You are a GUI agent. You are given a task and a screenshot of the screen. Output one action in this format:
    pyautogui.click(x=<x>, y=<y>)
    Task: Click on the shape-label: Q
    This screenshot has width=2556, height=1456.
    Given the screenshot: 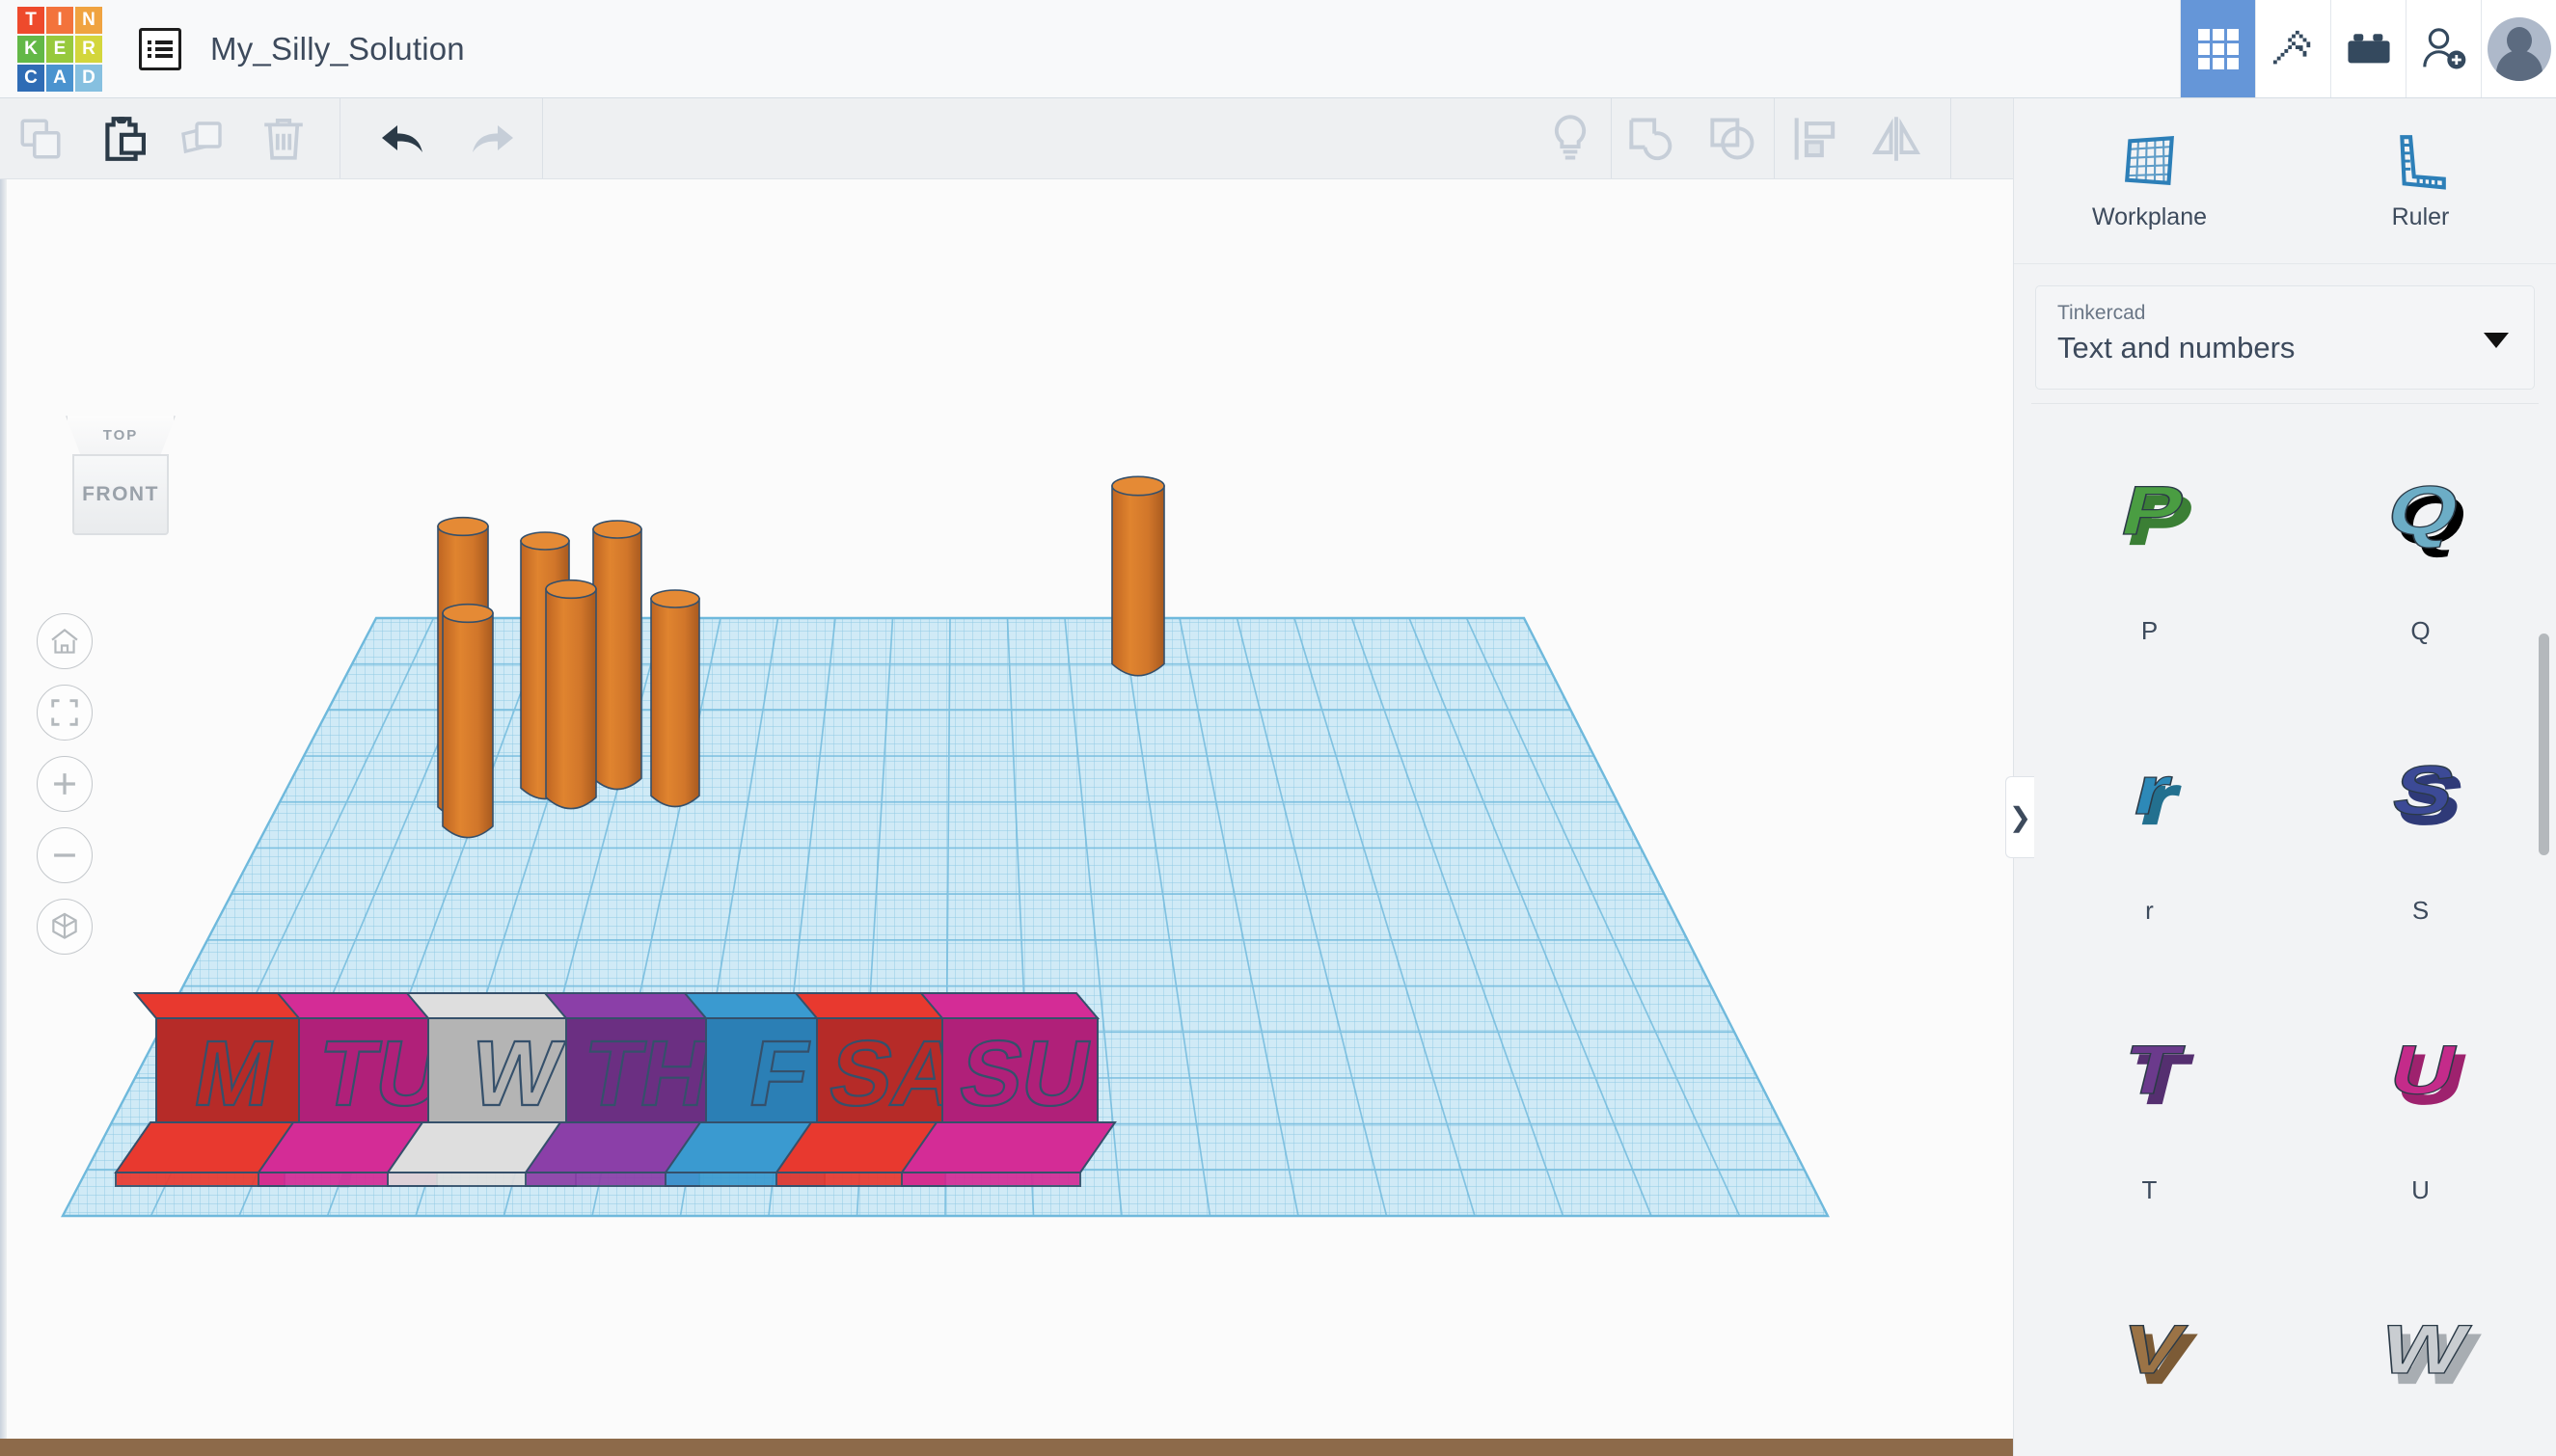 What is the action you would take?
    pyautogui.click(x=2420, y=631)
    